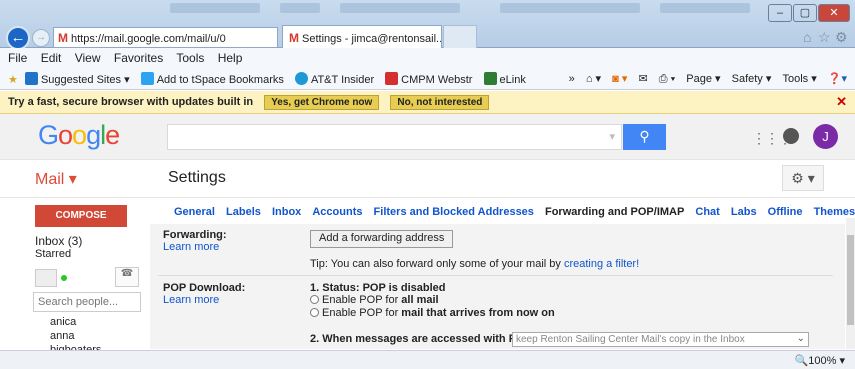 The image size is (855, 369). I want to click on notifications-icon, so click(791, 136).